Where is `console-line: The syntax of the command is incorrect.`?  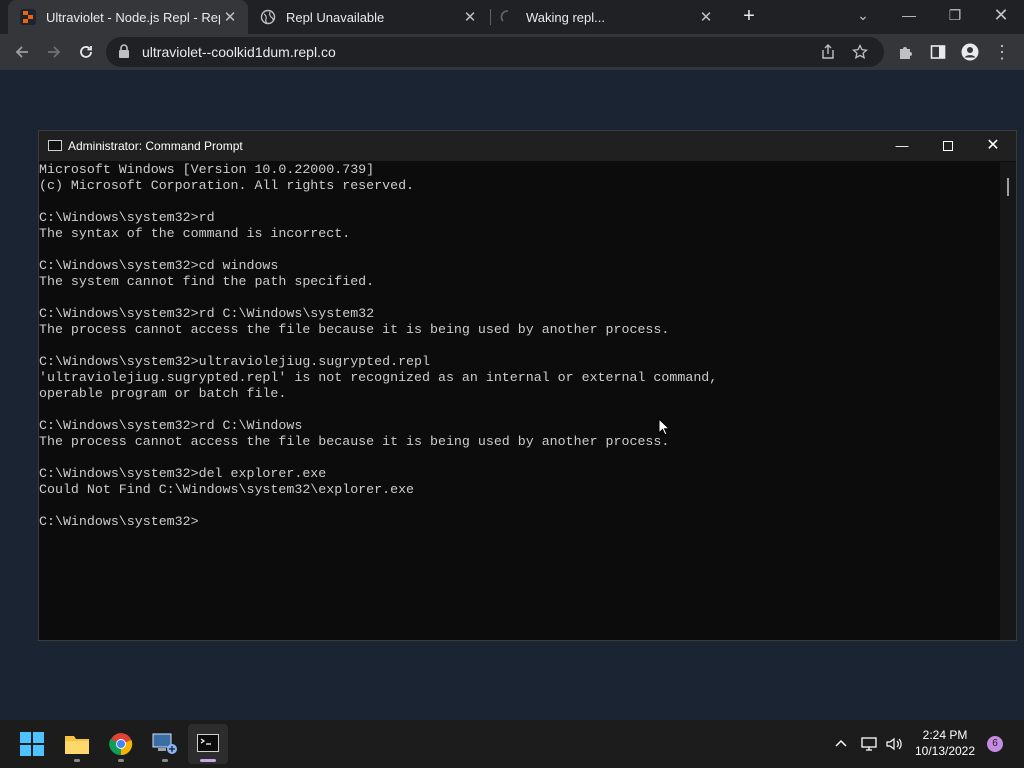 console-line: The syntax of the command is incorrect. is located at coordinates (195, 233).